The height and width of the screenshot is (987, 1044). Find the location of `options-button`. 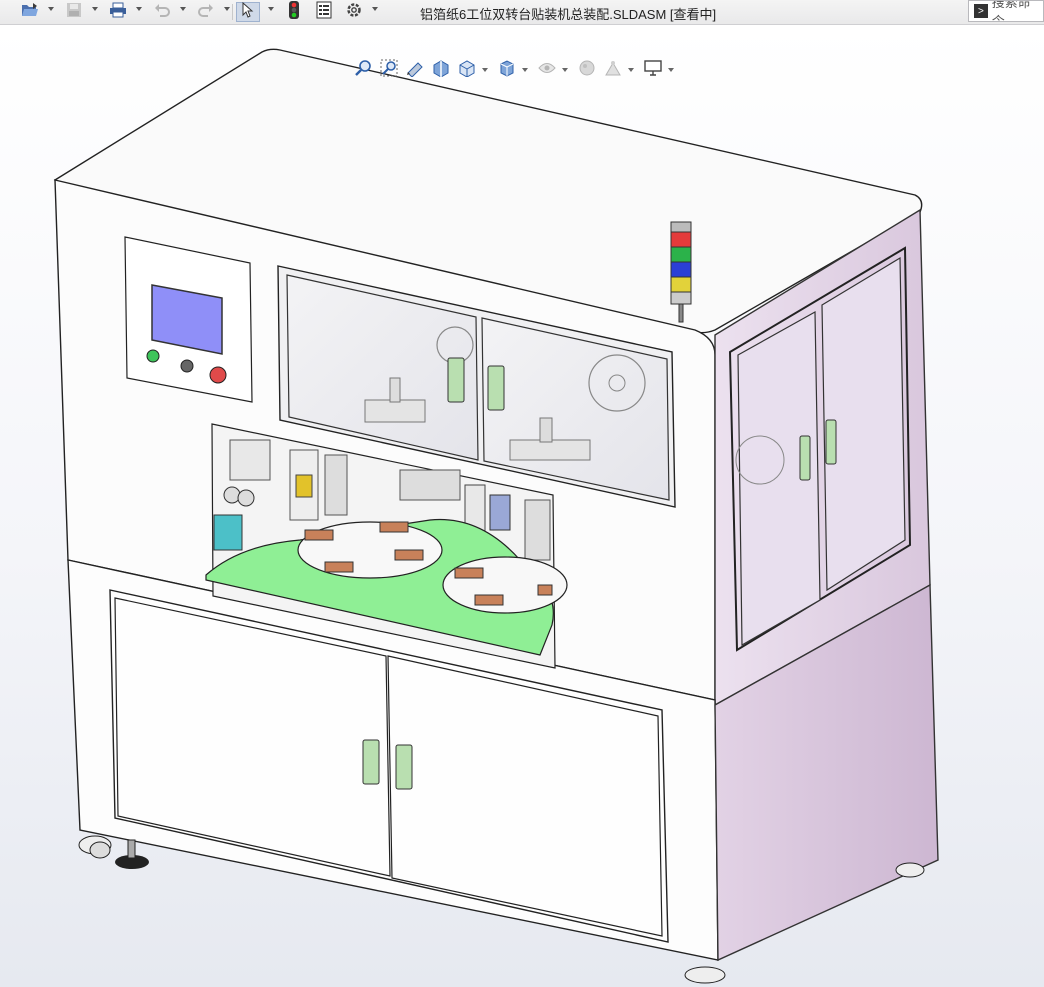

options-button is located at coordinates (354, 12).